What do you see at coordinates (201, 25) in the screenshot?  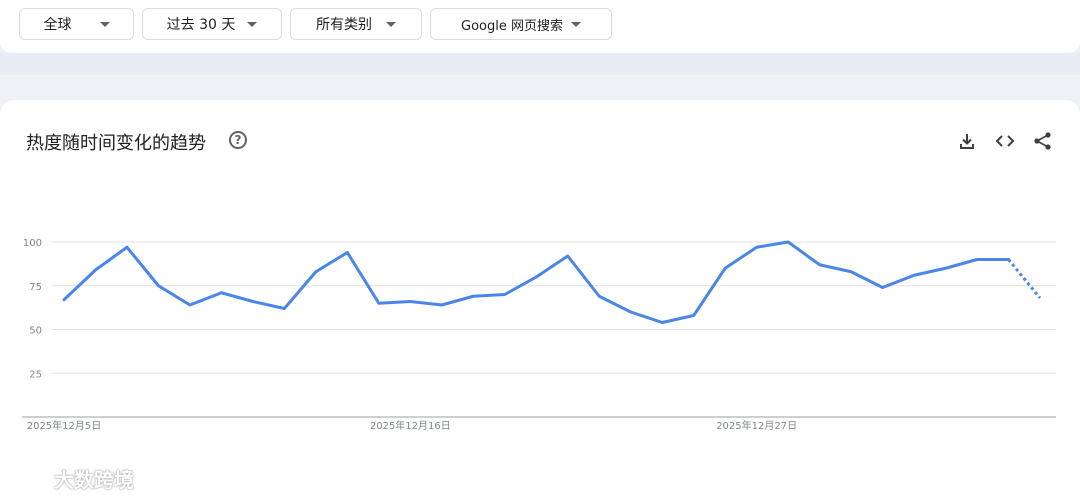 I see `time-range-filter-label: 过去 30 天` at bounding box center [201, 25].